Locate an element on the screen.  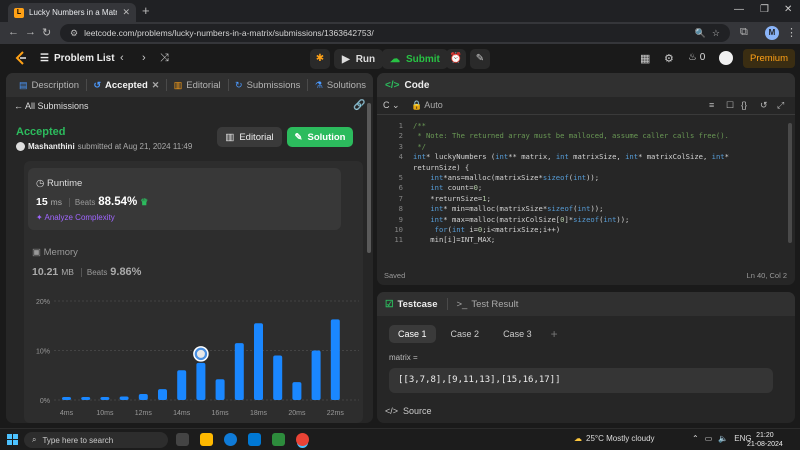
streak-counter: ♨ 0 is located at coordinates (696, 57).